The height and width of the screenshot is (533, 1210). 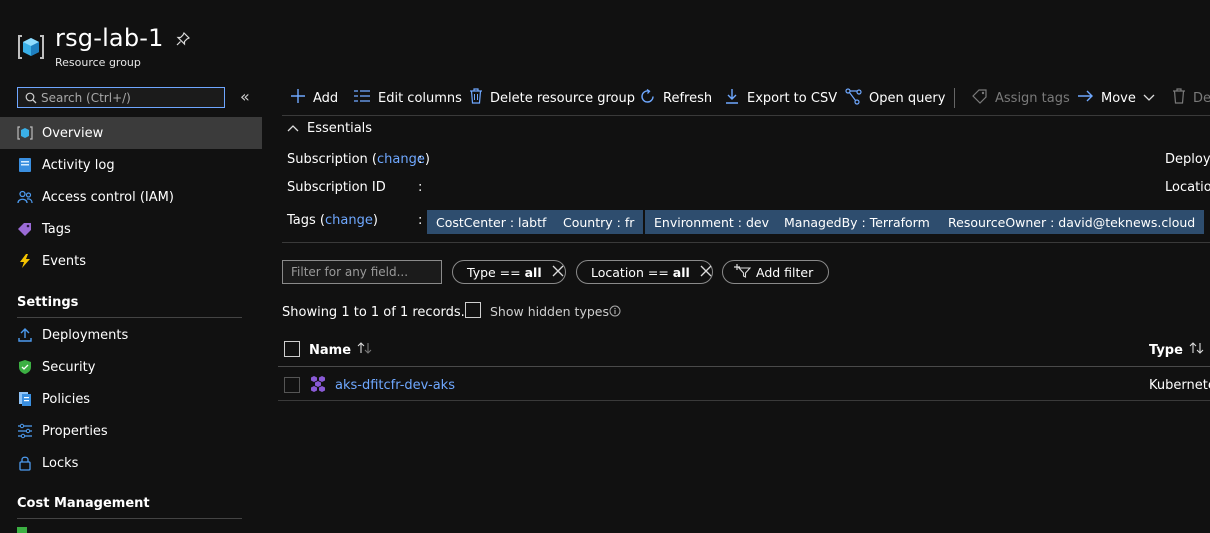 I want to click on tag-icon, so click(x=25, y=229).